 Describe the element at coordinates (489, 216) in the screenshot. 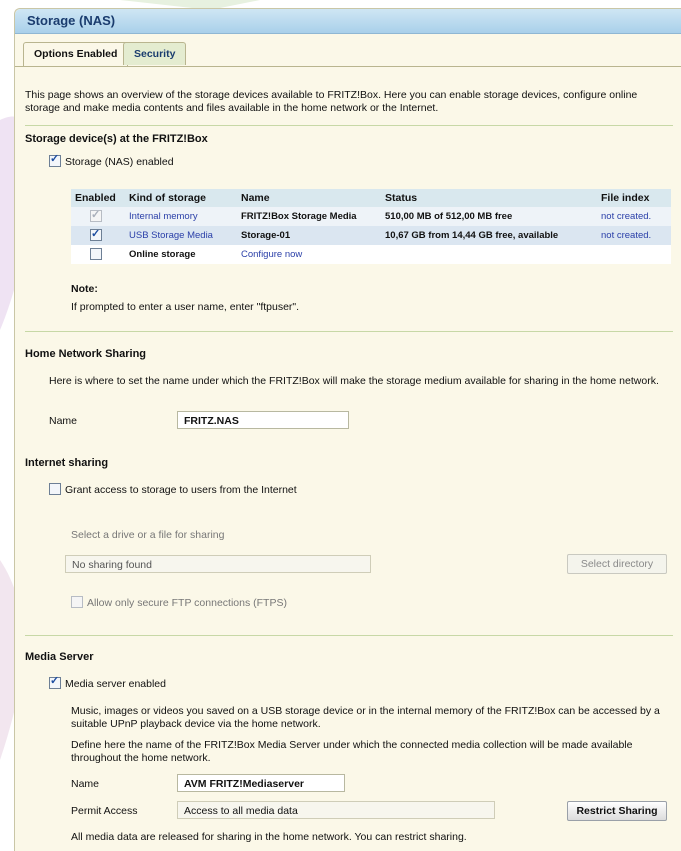

I see `row-status: 510,00 MB of 512,00 MB free` at that location.